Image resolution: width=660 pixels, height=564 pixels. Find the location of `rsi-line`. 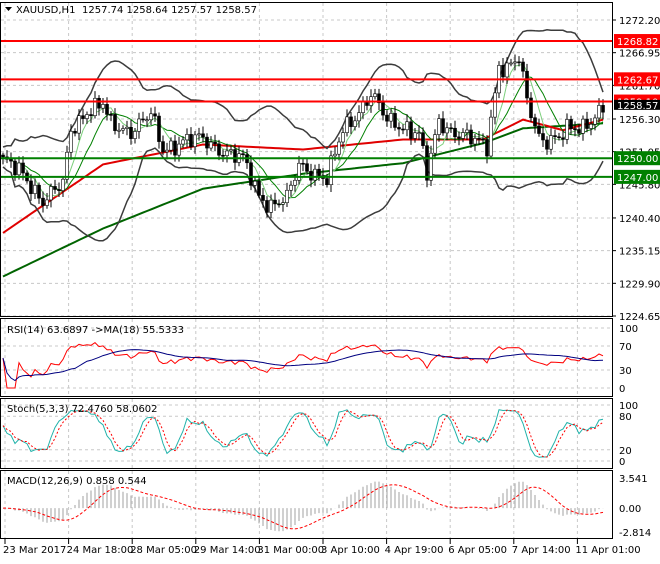

rsi-line is located at coordinates (303, 365).